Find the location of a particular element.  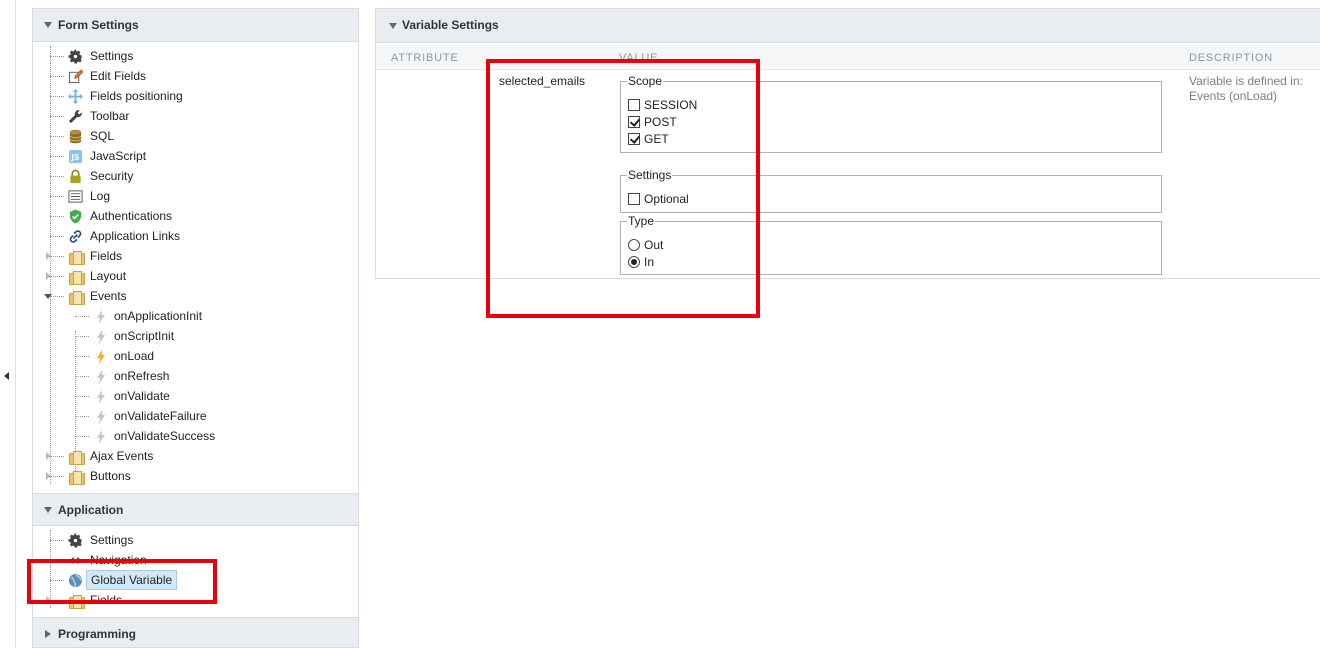

tree-item-settings: Settings is located at coordinates (195, 56).